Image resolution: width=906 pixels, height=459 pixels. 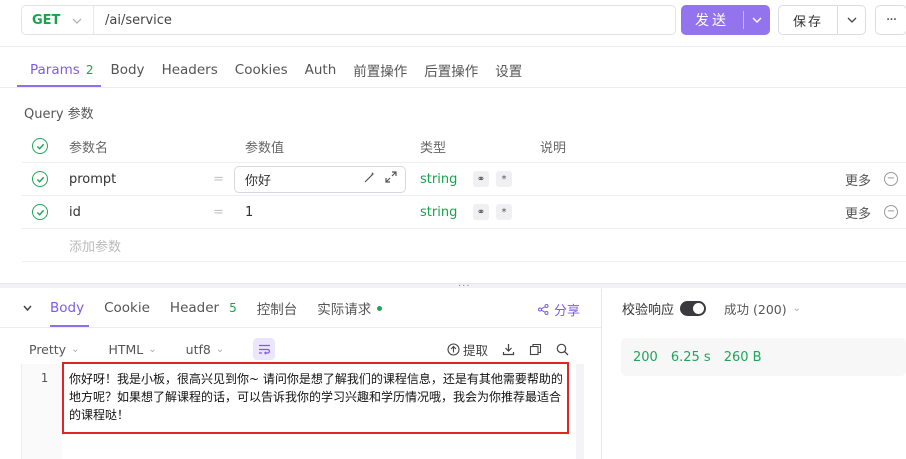 I want to click on tab-response-header: Header 5, so click(x=203, y=308).